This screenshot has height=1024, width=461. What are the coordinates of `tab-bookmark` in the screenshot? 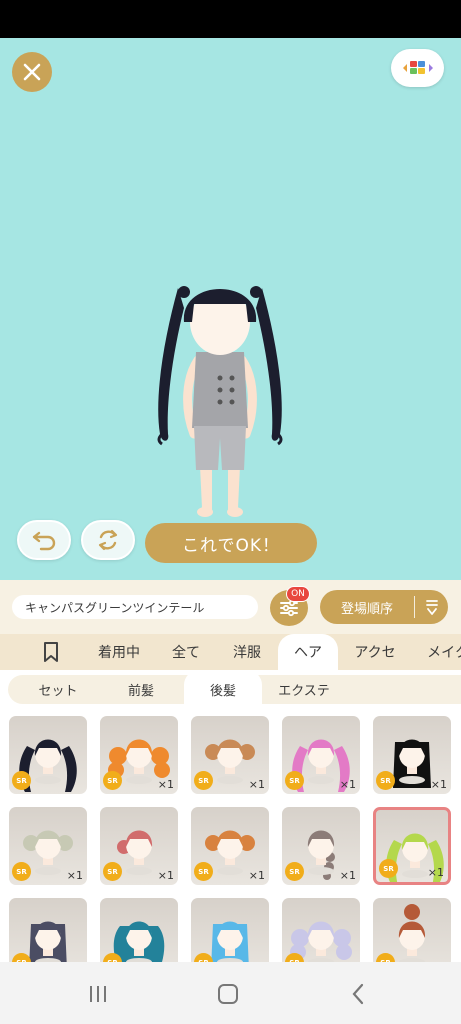 It's located at (51, 652).